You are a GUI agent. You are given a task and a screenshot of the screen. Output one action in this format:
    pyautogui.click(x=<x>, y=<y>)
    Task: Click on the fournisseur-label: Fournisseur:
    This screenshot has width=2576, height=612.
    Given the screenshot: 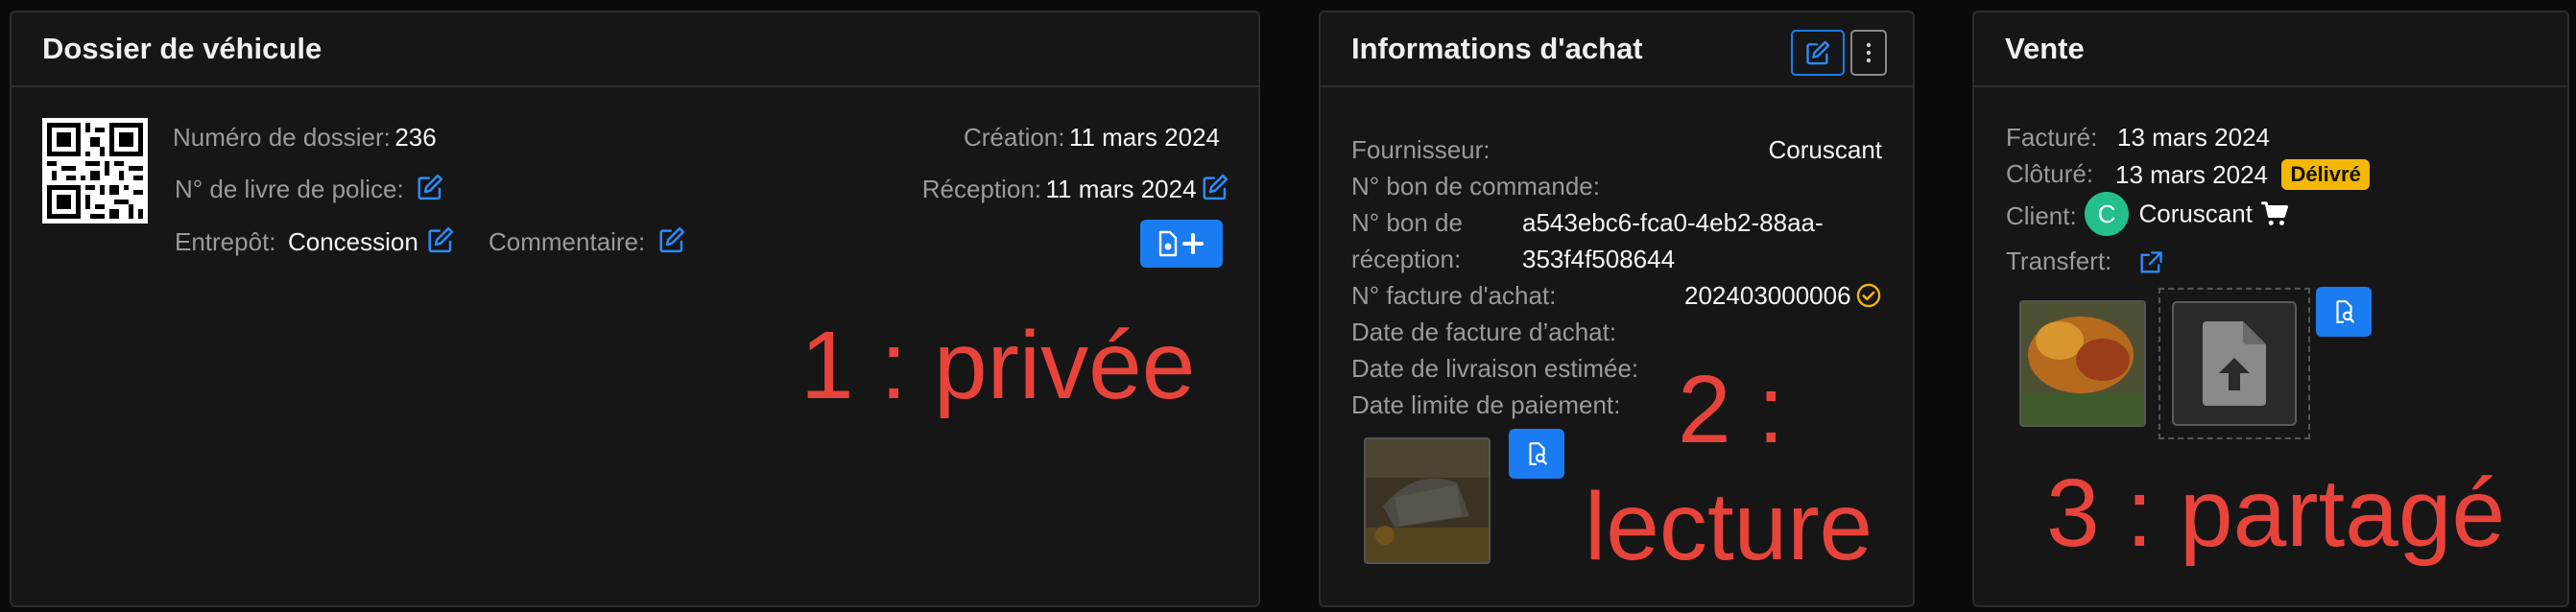 What is the action you would take?
    pyautogui.click(x=1421, y=149)
    